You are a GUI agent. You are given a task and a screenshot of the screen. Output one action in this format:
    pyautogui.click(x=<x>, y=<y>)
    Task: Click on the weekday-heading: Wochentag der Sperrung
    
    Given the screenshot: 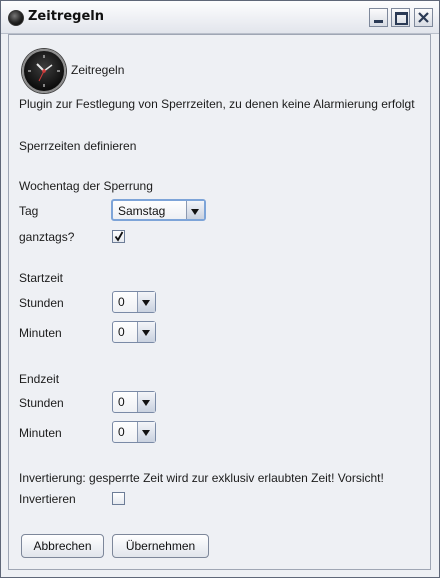 What is the action you would take?
    pyautogui.click(x=86, y=186)
    